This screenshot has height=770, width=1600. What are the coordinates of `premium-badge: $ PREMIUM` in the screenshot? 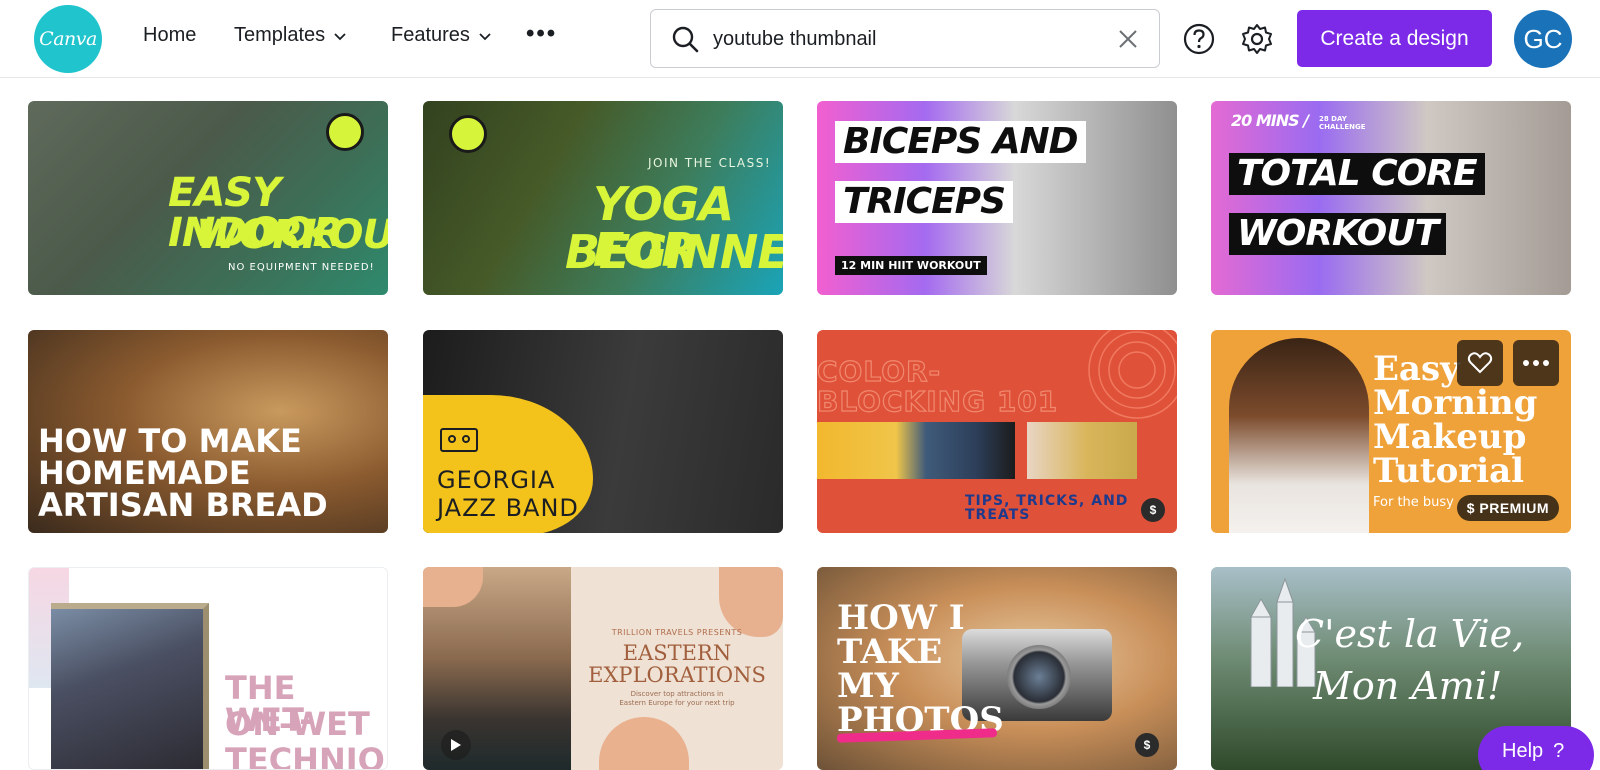 It's located at (1507, 508).